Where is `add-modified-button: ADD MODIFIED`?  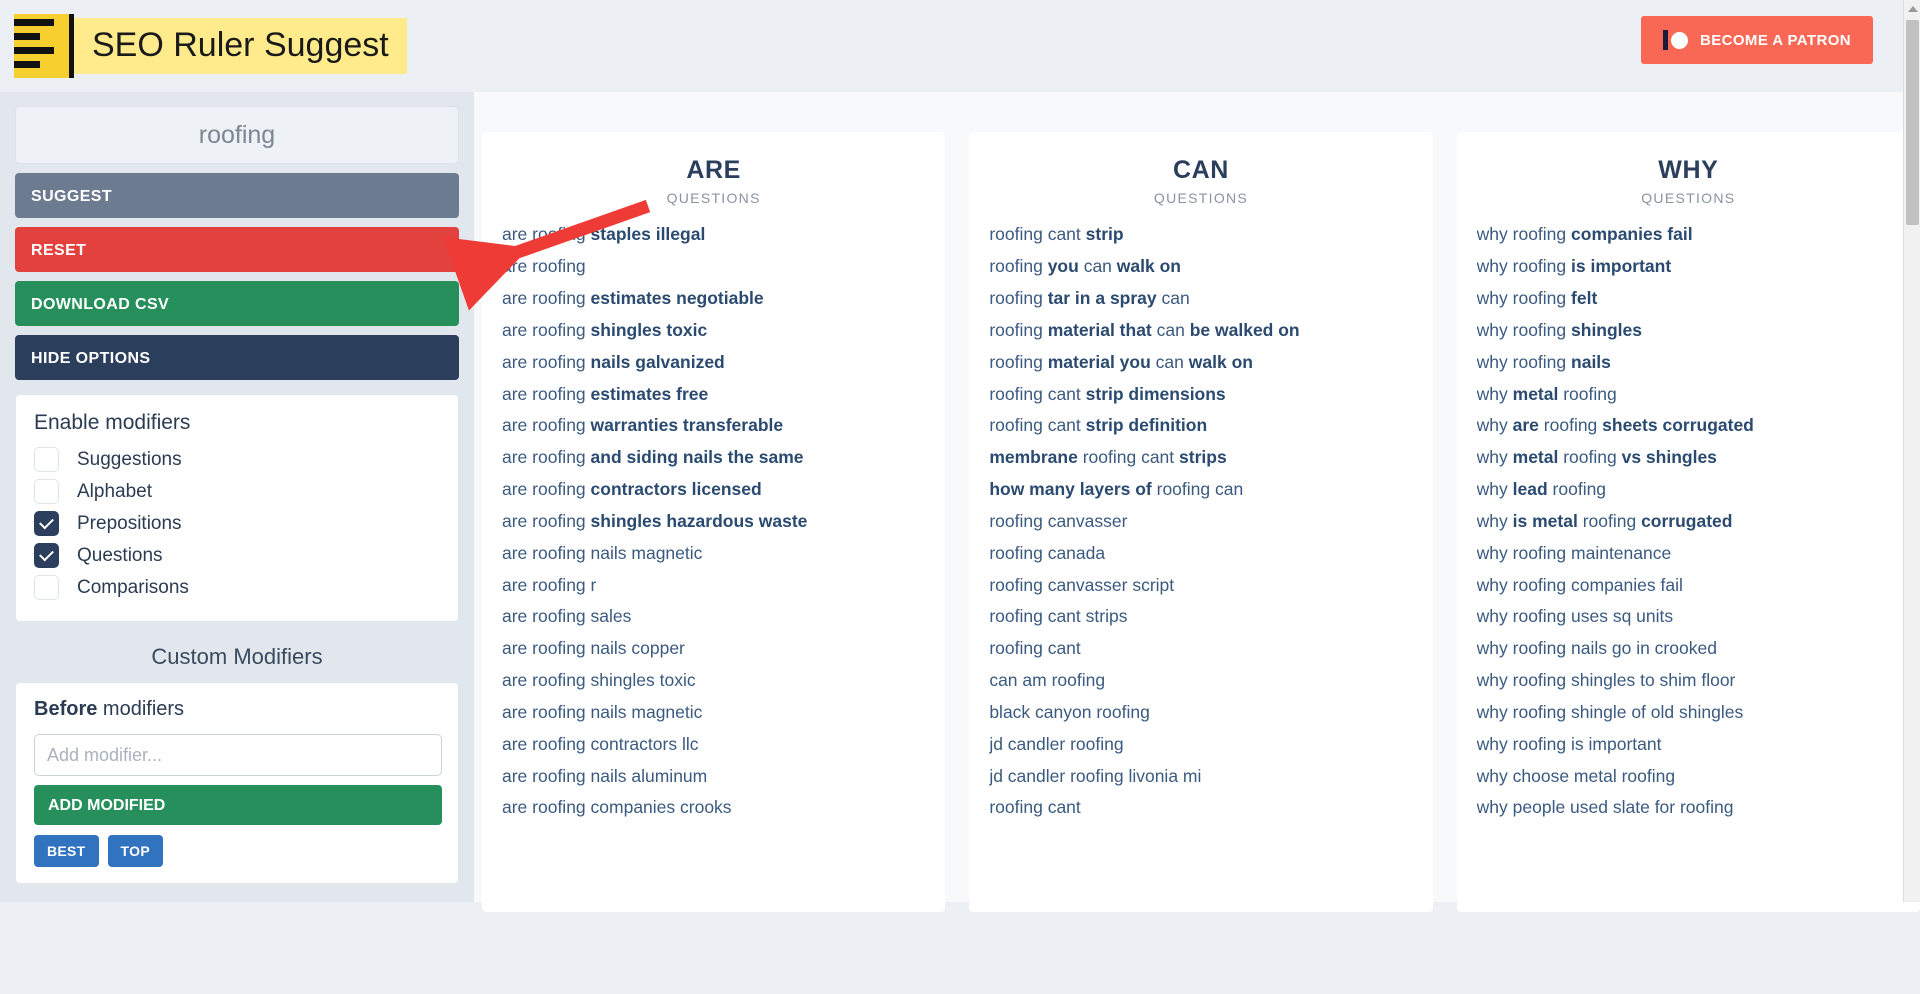 add-modified-button: ADD MODIFIED is located at coordinates (238, 805).